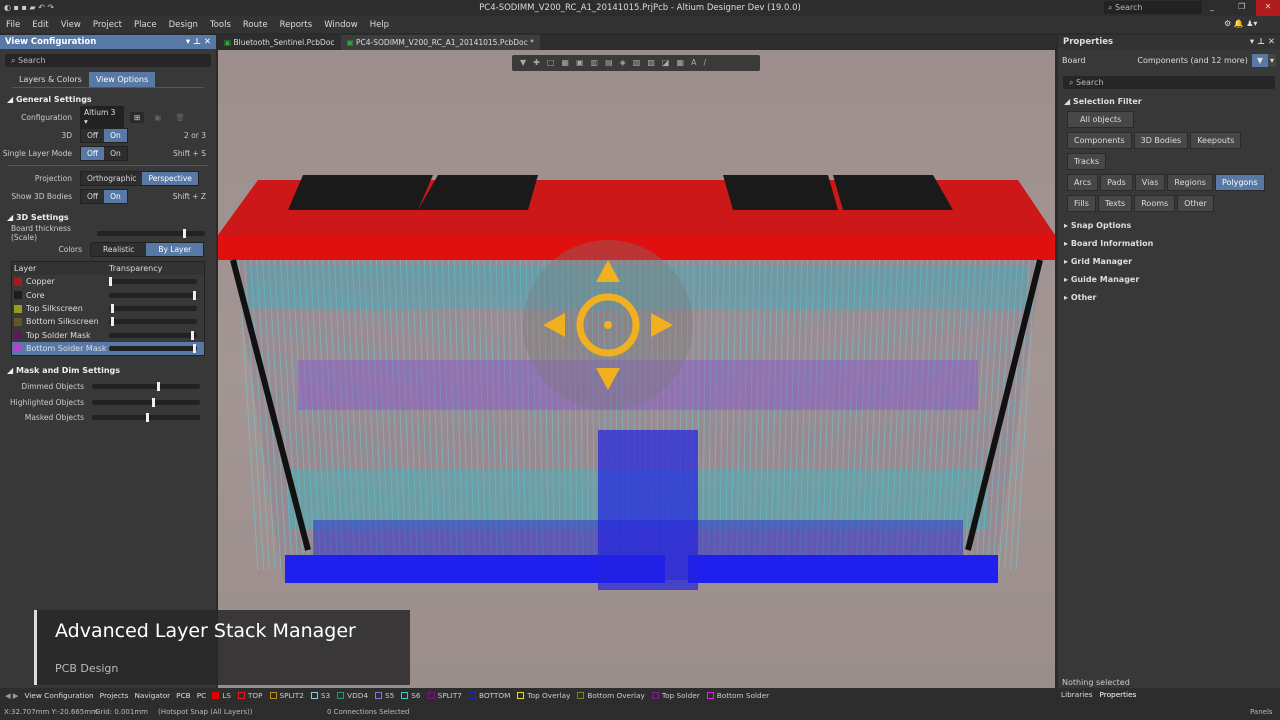  Describe the element at coordinates (1117, 694) in the screenshot. I see `tab-properties: Properties` at that location.